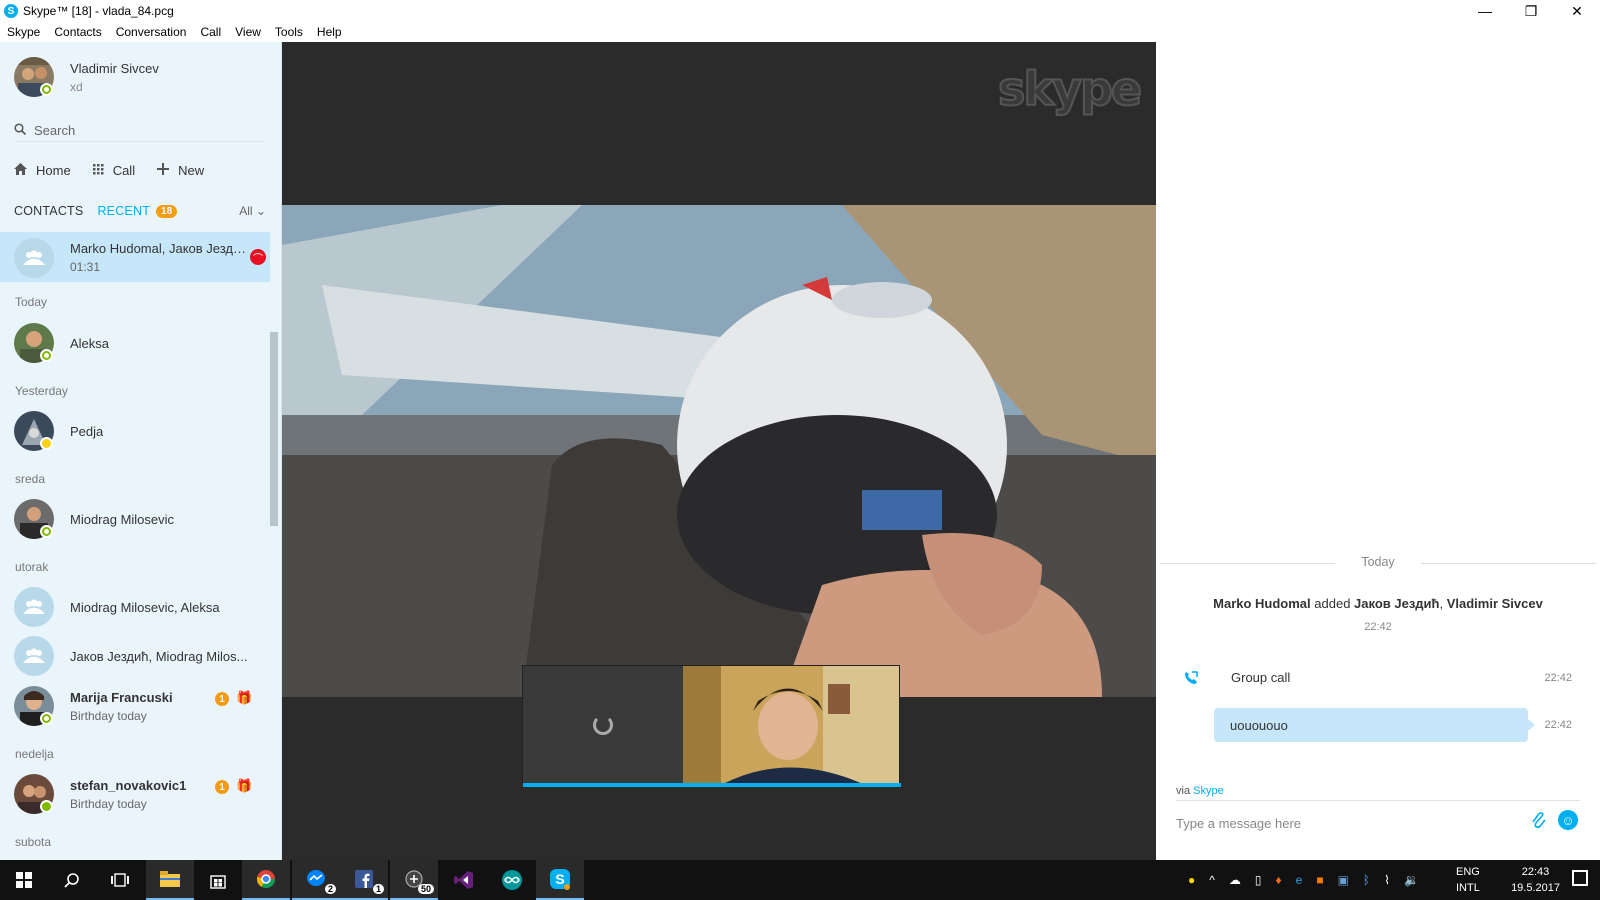  Describe the element at coordinates (1260, 677) in the screenshot. I see `group-call-label: Group call` at that location.